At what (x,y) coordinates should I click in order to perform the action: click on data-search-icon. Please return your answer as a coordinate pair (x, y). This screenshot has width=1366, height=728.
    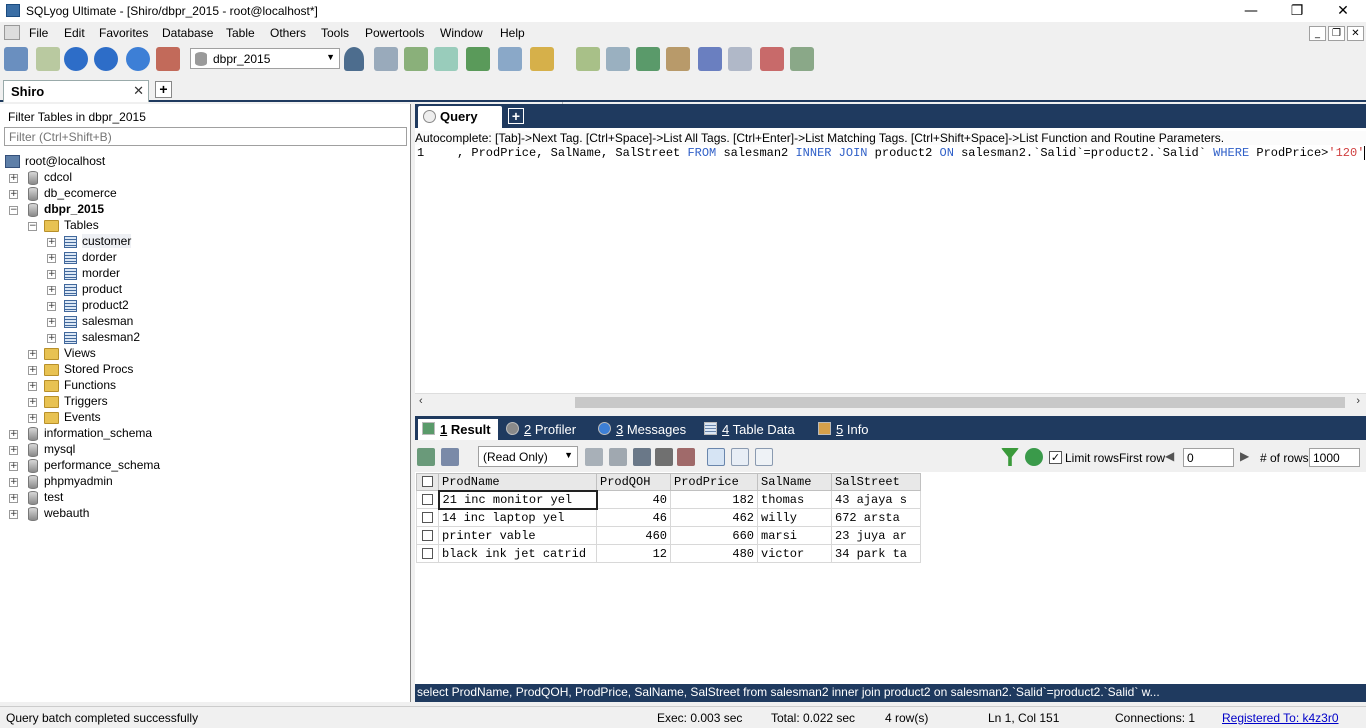
    Looking at the image, I should click on (802, 59).